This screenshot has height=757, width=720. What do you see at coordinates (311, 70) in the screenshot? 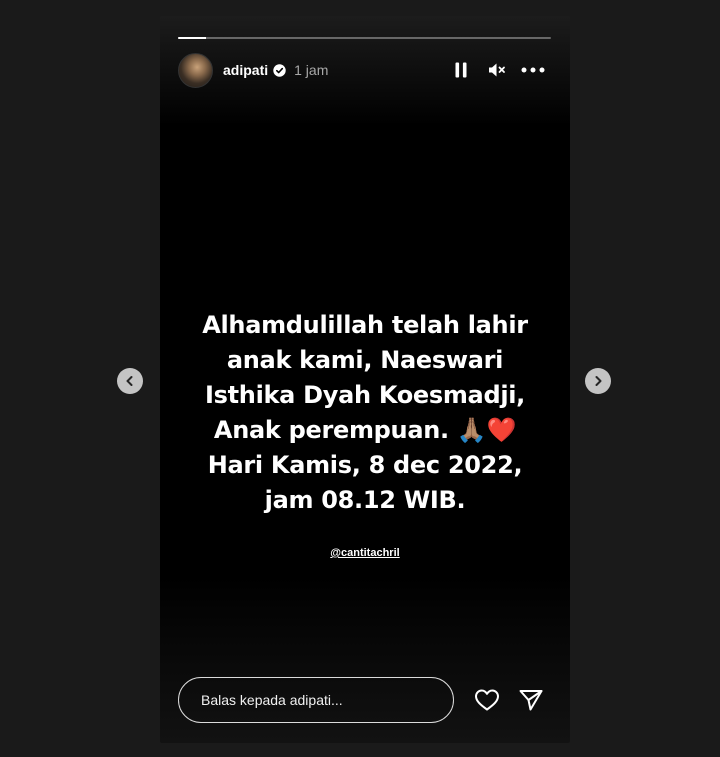
I see `post-time: 1 jam` at bounding box center [311, 70].